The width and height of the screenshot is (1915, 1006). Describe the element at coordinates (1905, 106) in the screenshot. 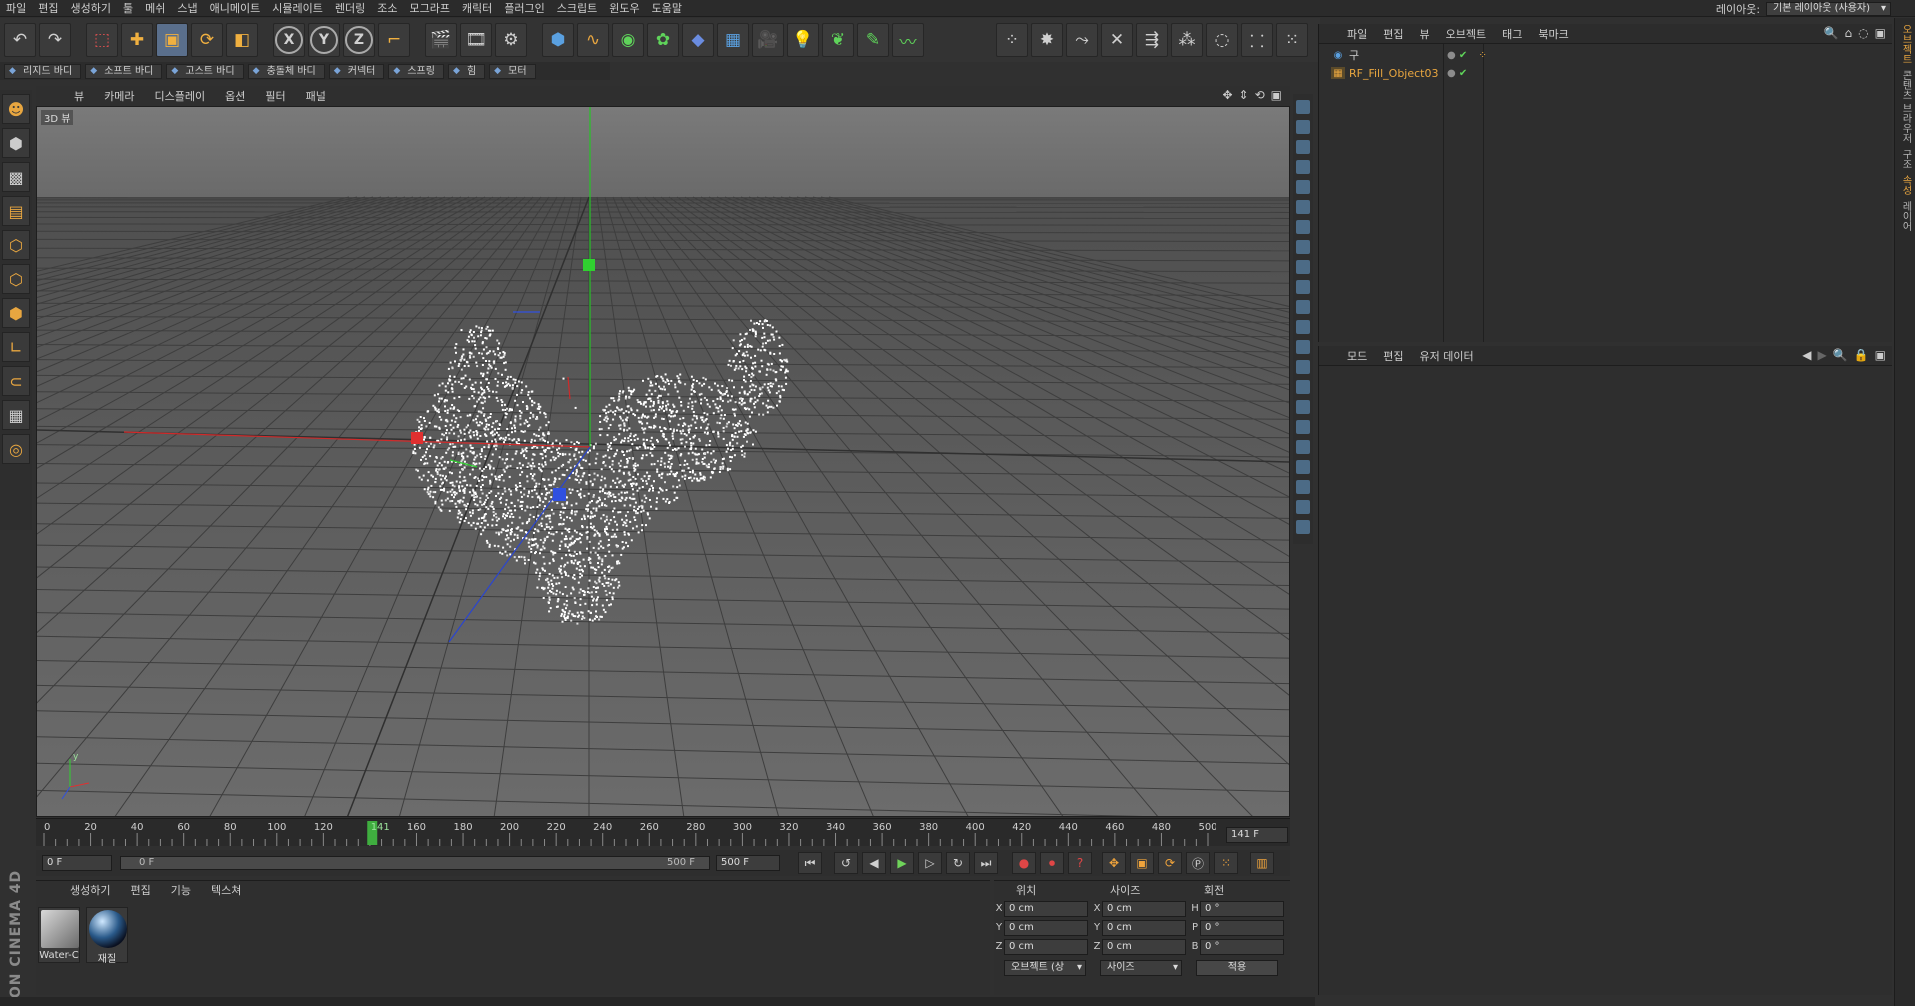

I see `manager-tab: 콘텐츠 브라우저` at that location.